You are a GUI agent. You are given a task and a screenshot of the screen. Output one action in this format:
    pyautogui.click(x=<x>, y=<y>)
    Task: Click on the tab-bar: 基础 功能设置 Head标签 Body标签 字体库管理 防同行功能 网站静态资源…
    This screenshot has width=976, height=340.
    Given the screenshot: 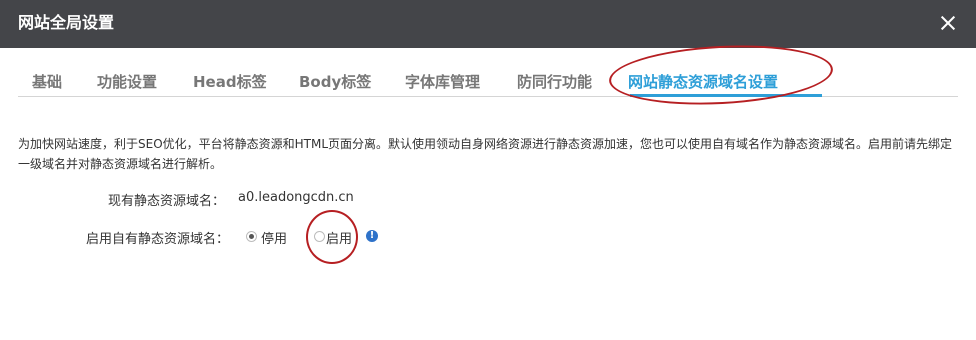 What is the action you would take?
    pyautogui.click(x=488, y=82)
    